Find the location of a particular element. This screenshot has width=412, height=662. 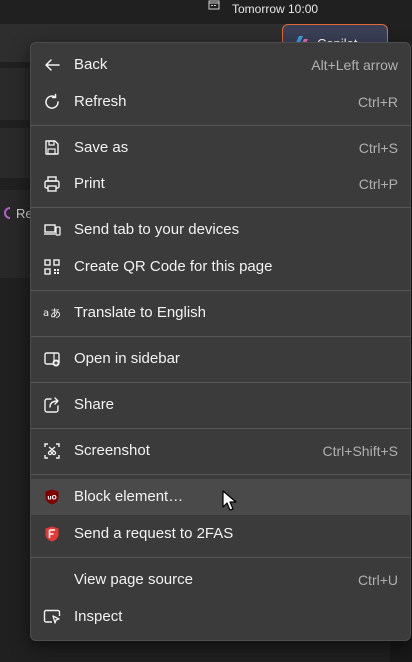

menu-item-send-2fas: Send a request to 2FAS is located at coordinates (220, 534).